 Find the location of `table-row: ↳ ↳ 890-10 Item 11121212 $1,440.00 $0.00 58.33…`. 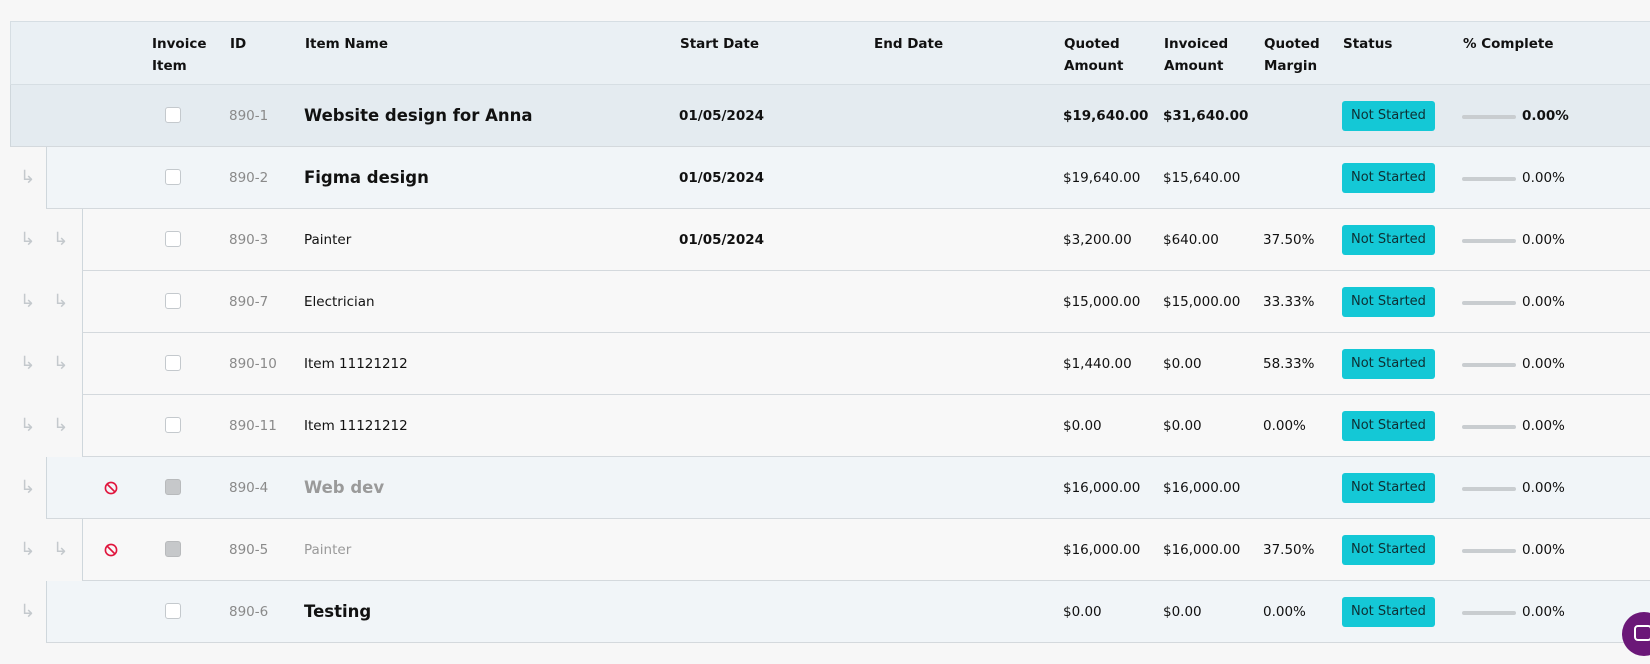

table-row: ↳ ↳ 890-10 Item 11121212 $1,440.00 $0.00 58.33… is located at coordinates (830, 364).